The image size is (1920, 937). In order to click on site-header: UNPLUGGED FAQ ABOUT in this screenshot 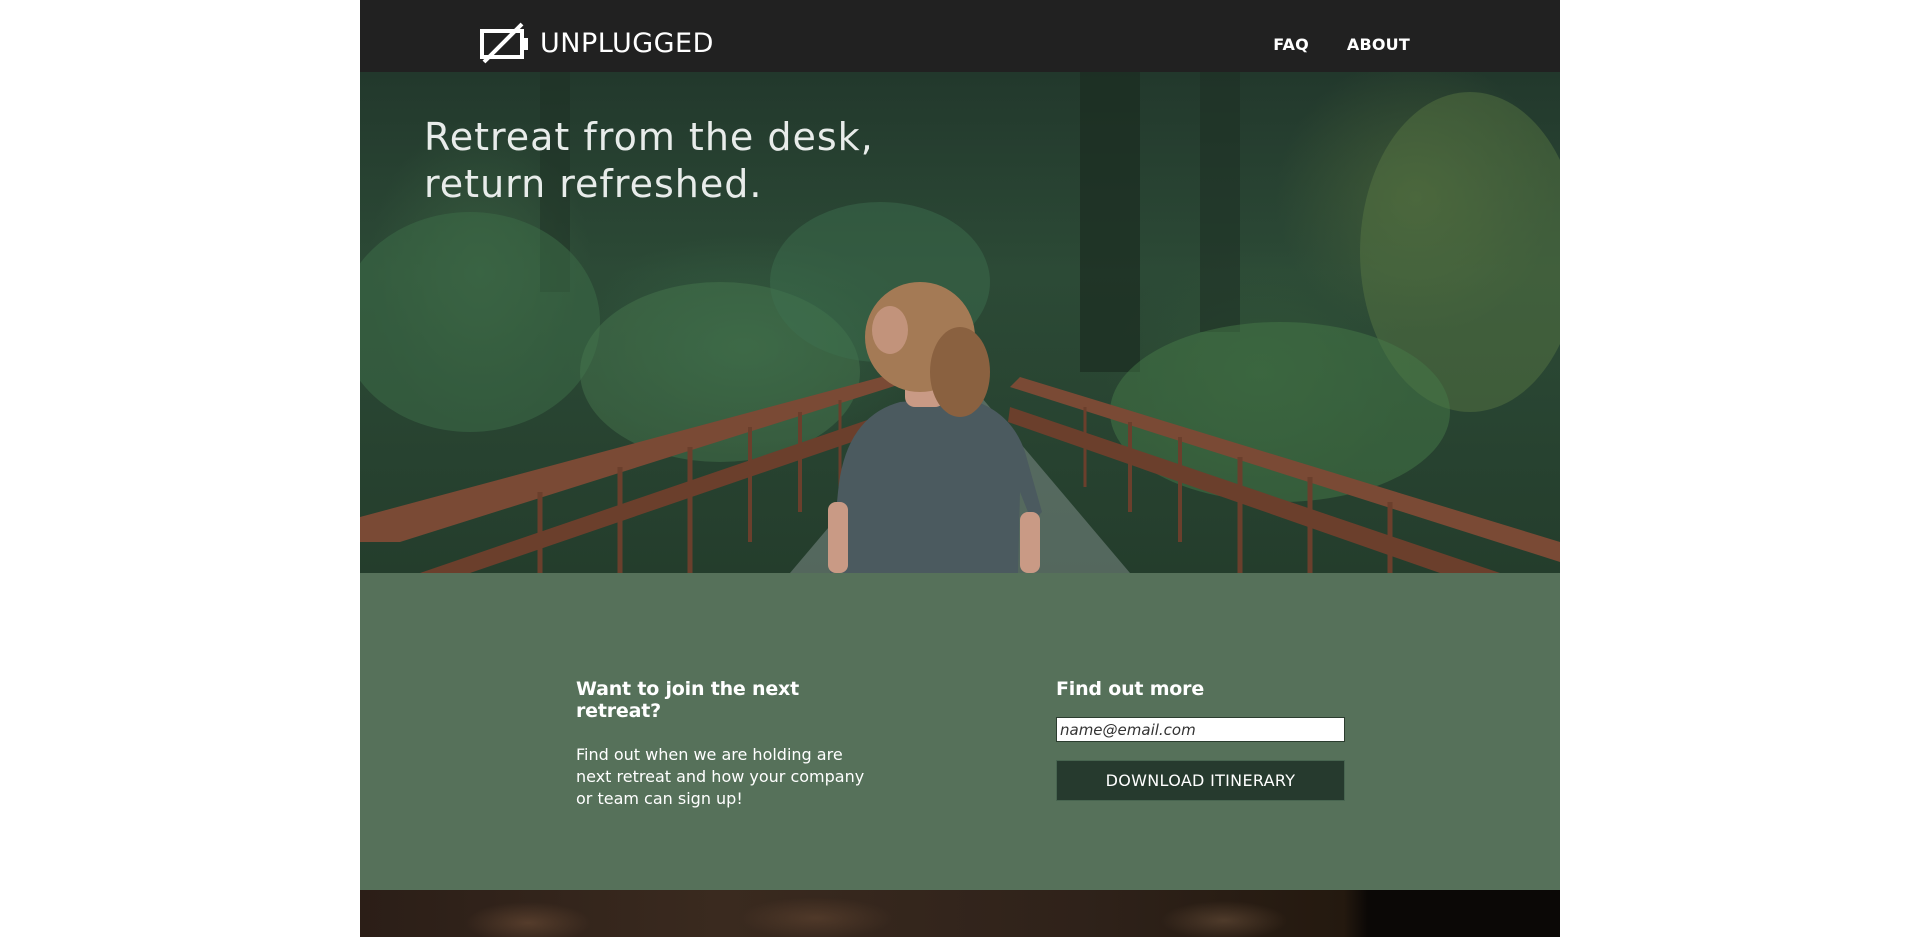, I will do `click(960, 36)`.